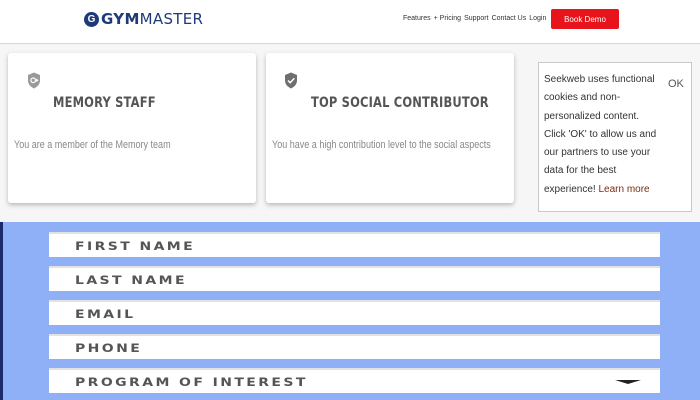 The width and height of the screenshot is (700, 400). What do you see at coordinates (354, 380) in the screenshot?
I see `program-of-interest-select: PROGRAM OF INTEREST` at bounding box center [354, 380].